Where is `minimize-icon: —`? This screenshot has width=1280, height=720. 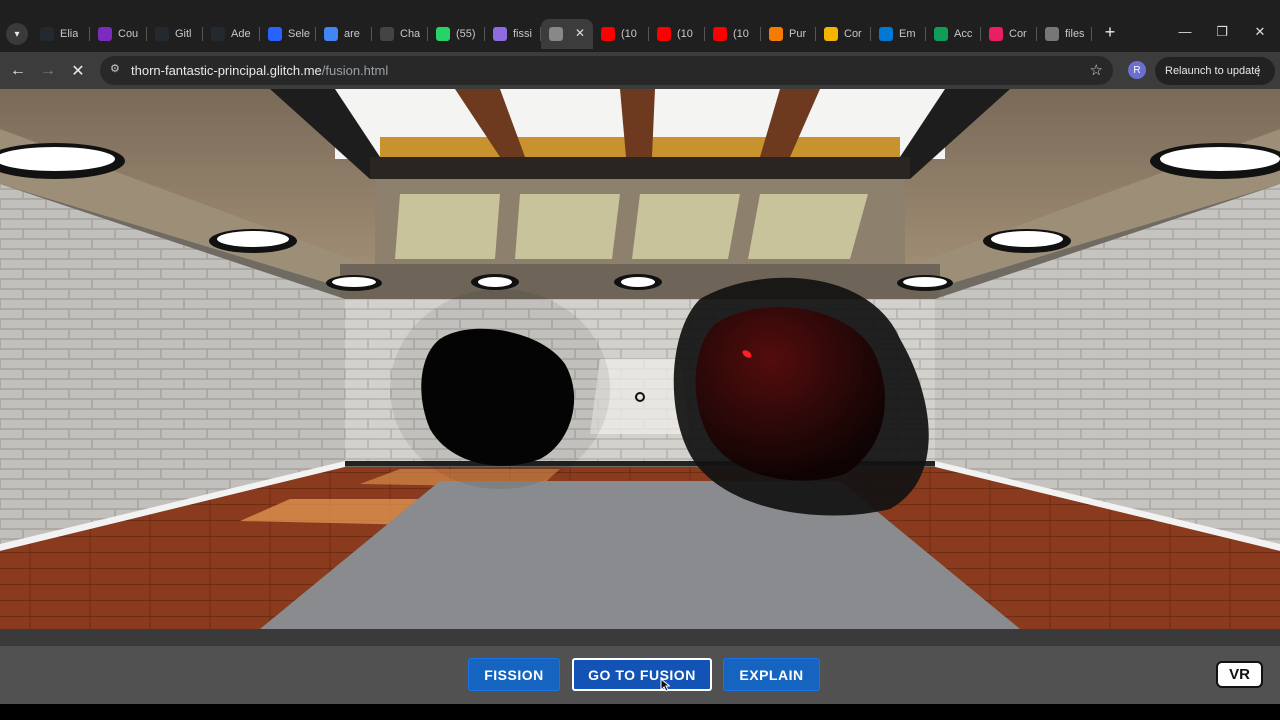 minimize-icon: — is located at coordinates (1185, 31).